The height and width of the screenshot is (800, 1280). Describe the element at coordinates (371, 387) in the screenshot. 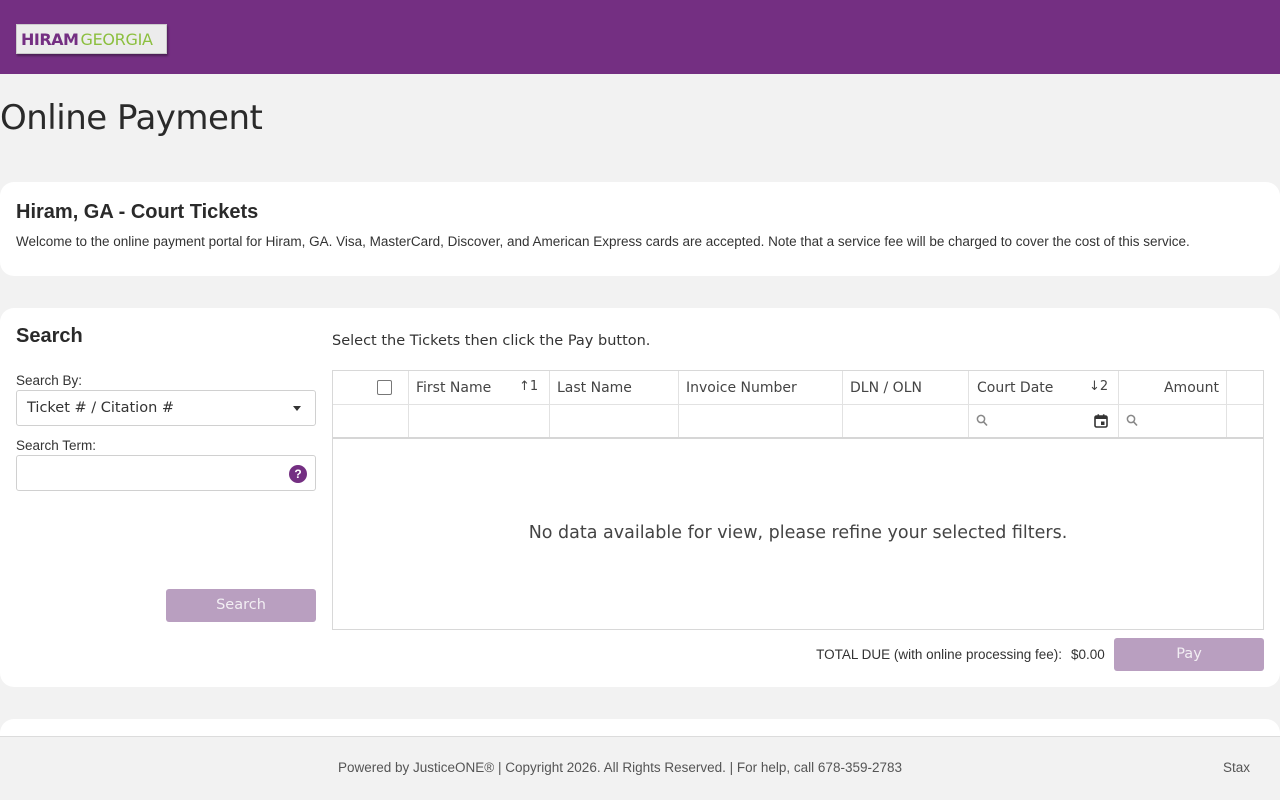

I see `col-select` at that location.